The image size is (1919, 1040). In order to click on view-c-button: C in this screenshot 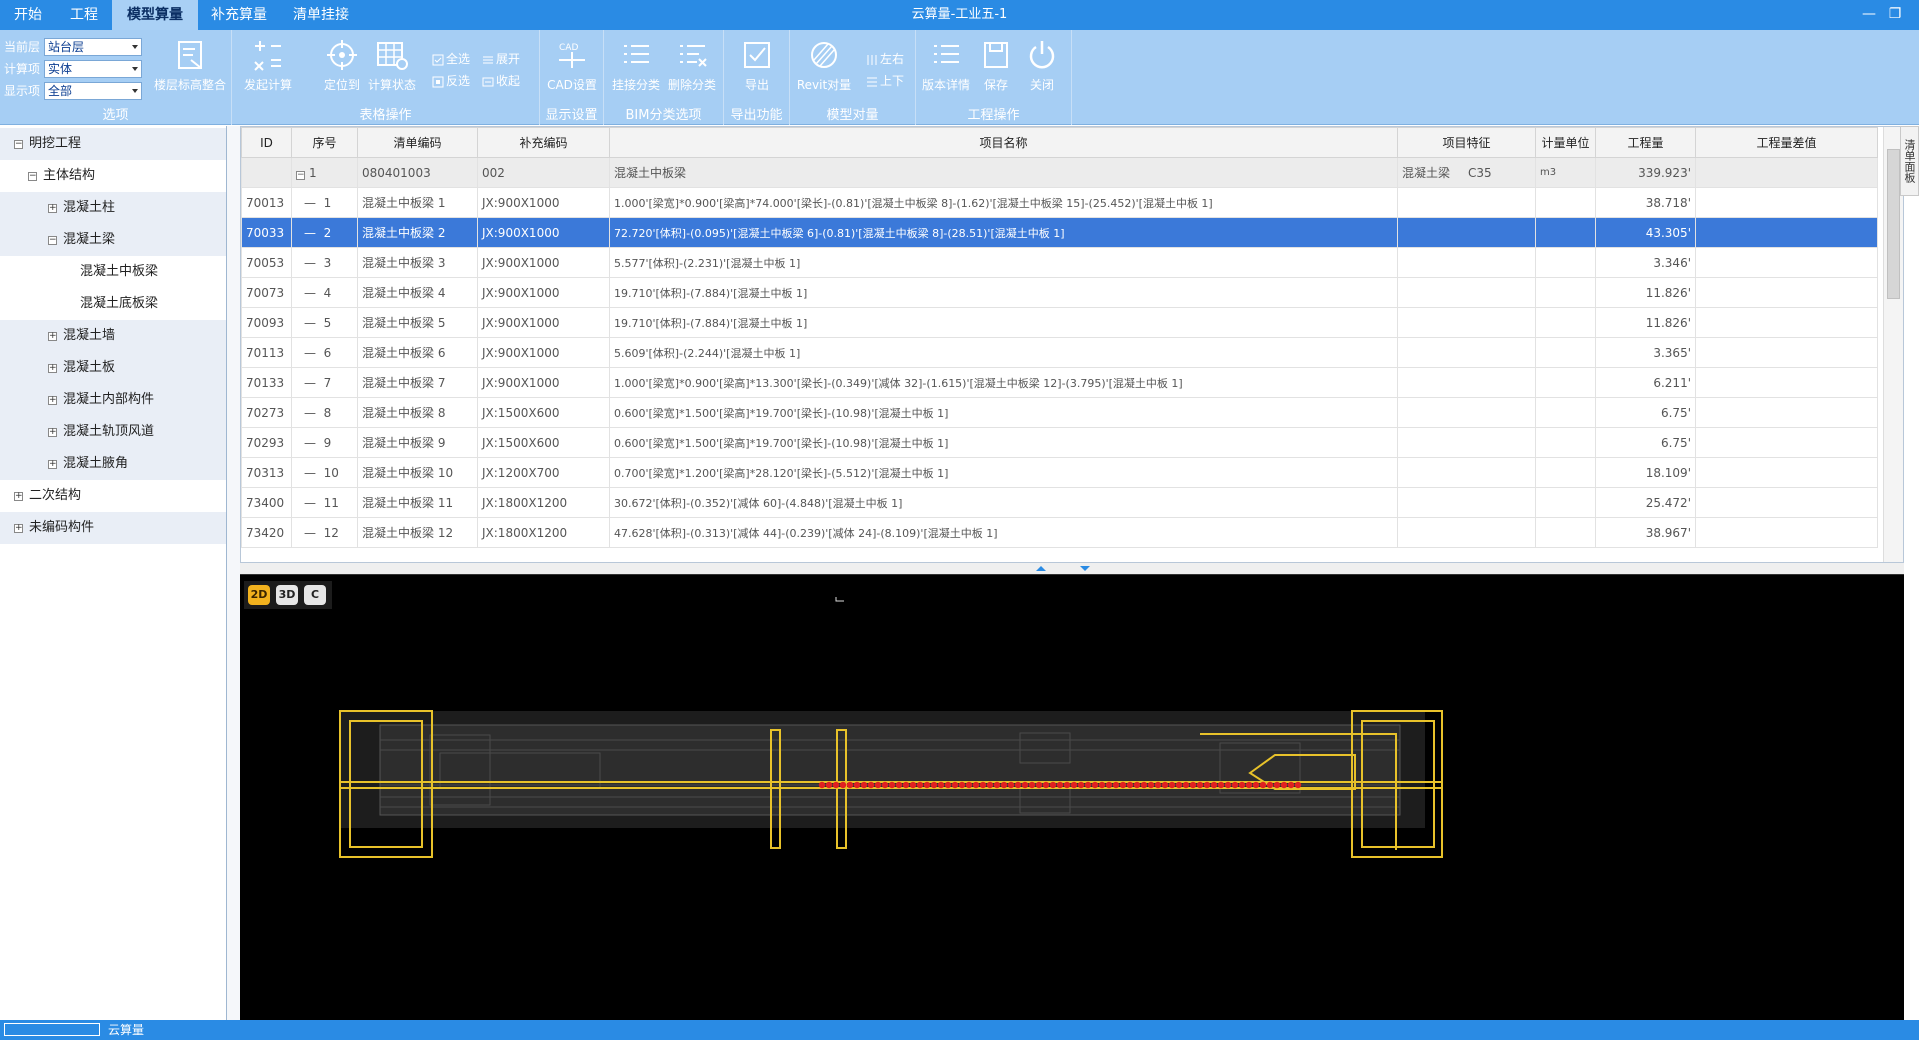, I will do `click(315, 595)`.